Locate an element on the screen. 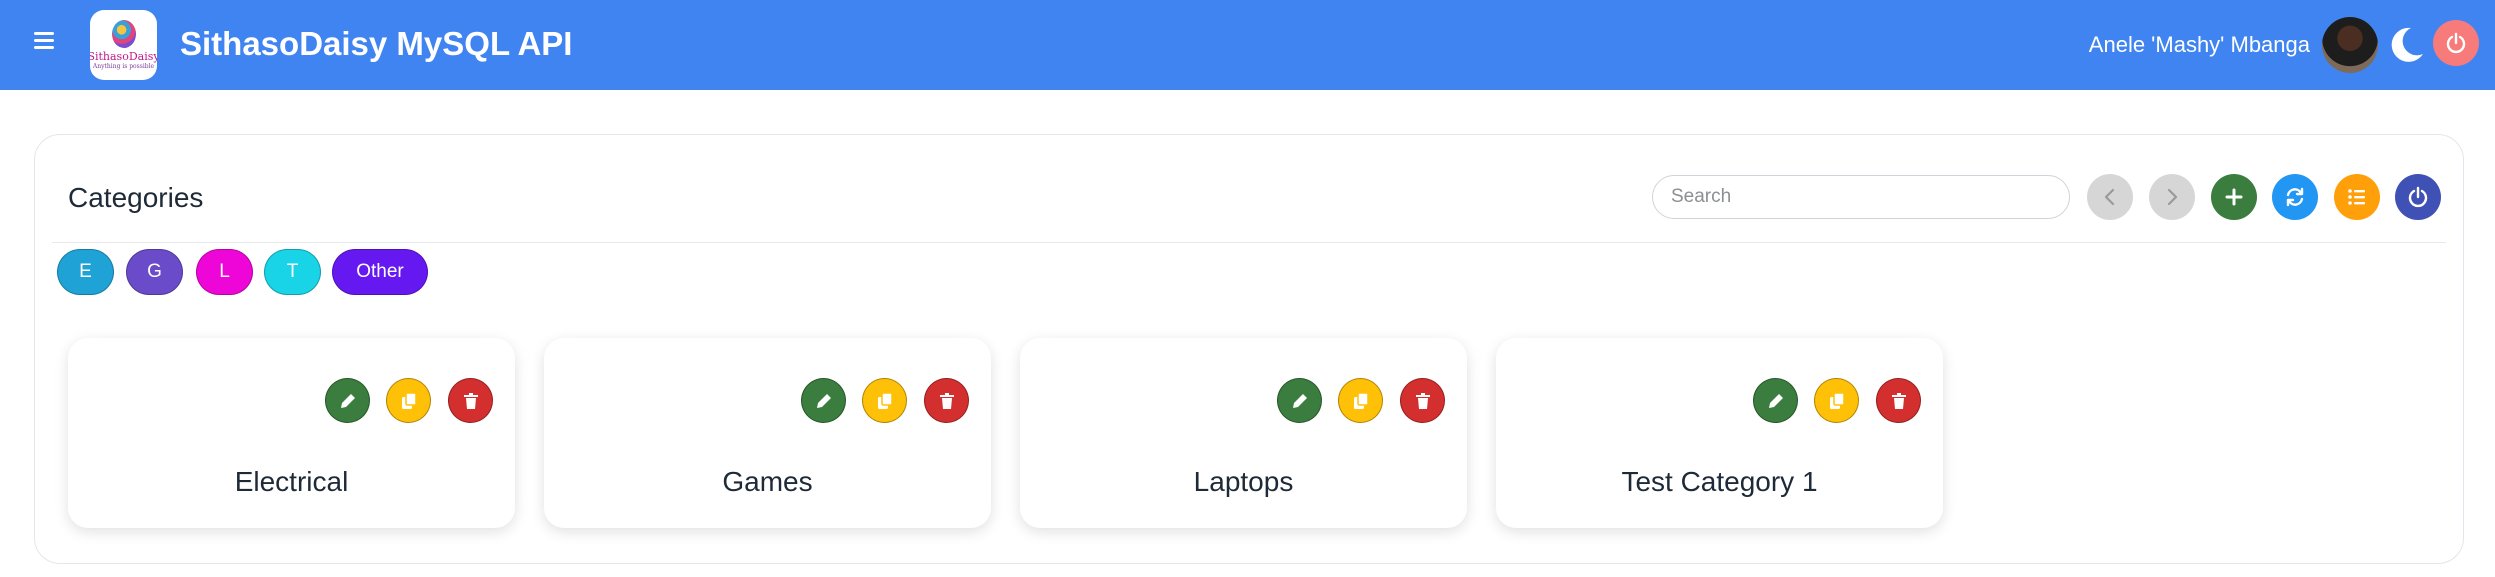 Image resolution: width=2495 pixels, height=577 pixels. list-icon is located at coordinates (2356, 197).